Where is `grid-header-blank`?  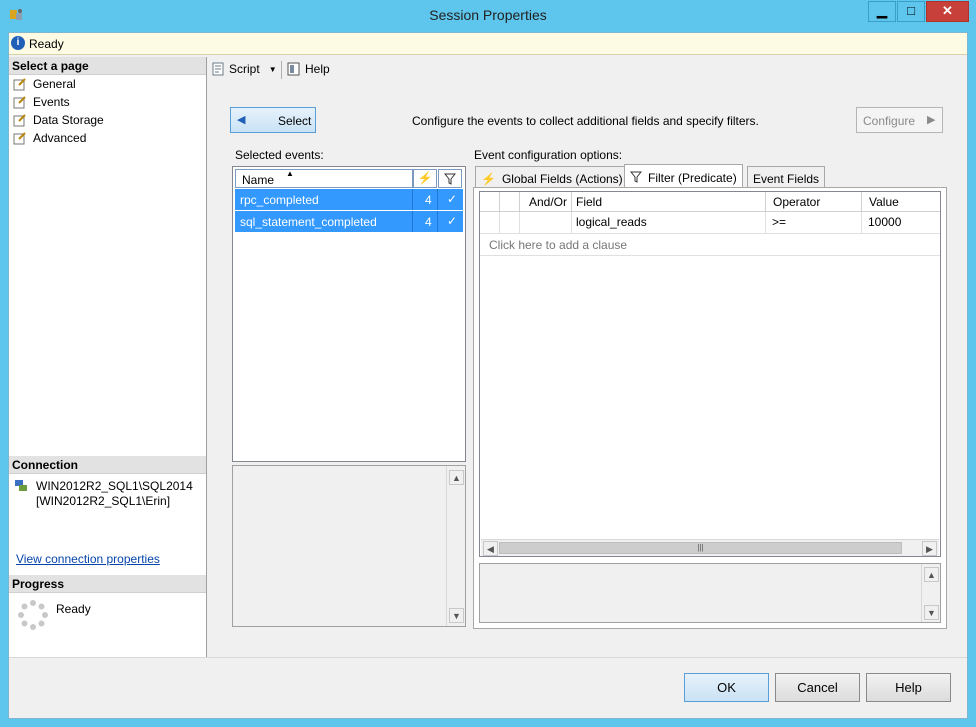
grid-header-blank is located at coordinates (510, 202).